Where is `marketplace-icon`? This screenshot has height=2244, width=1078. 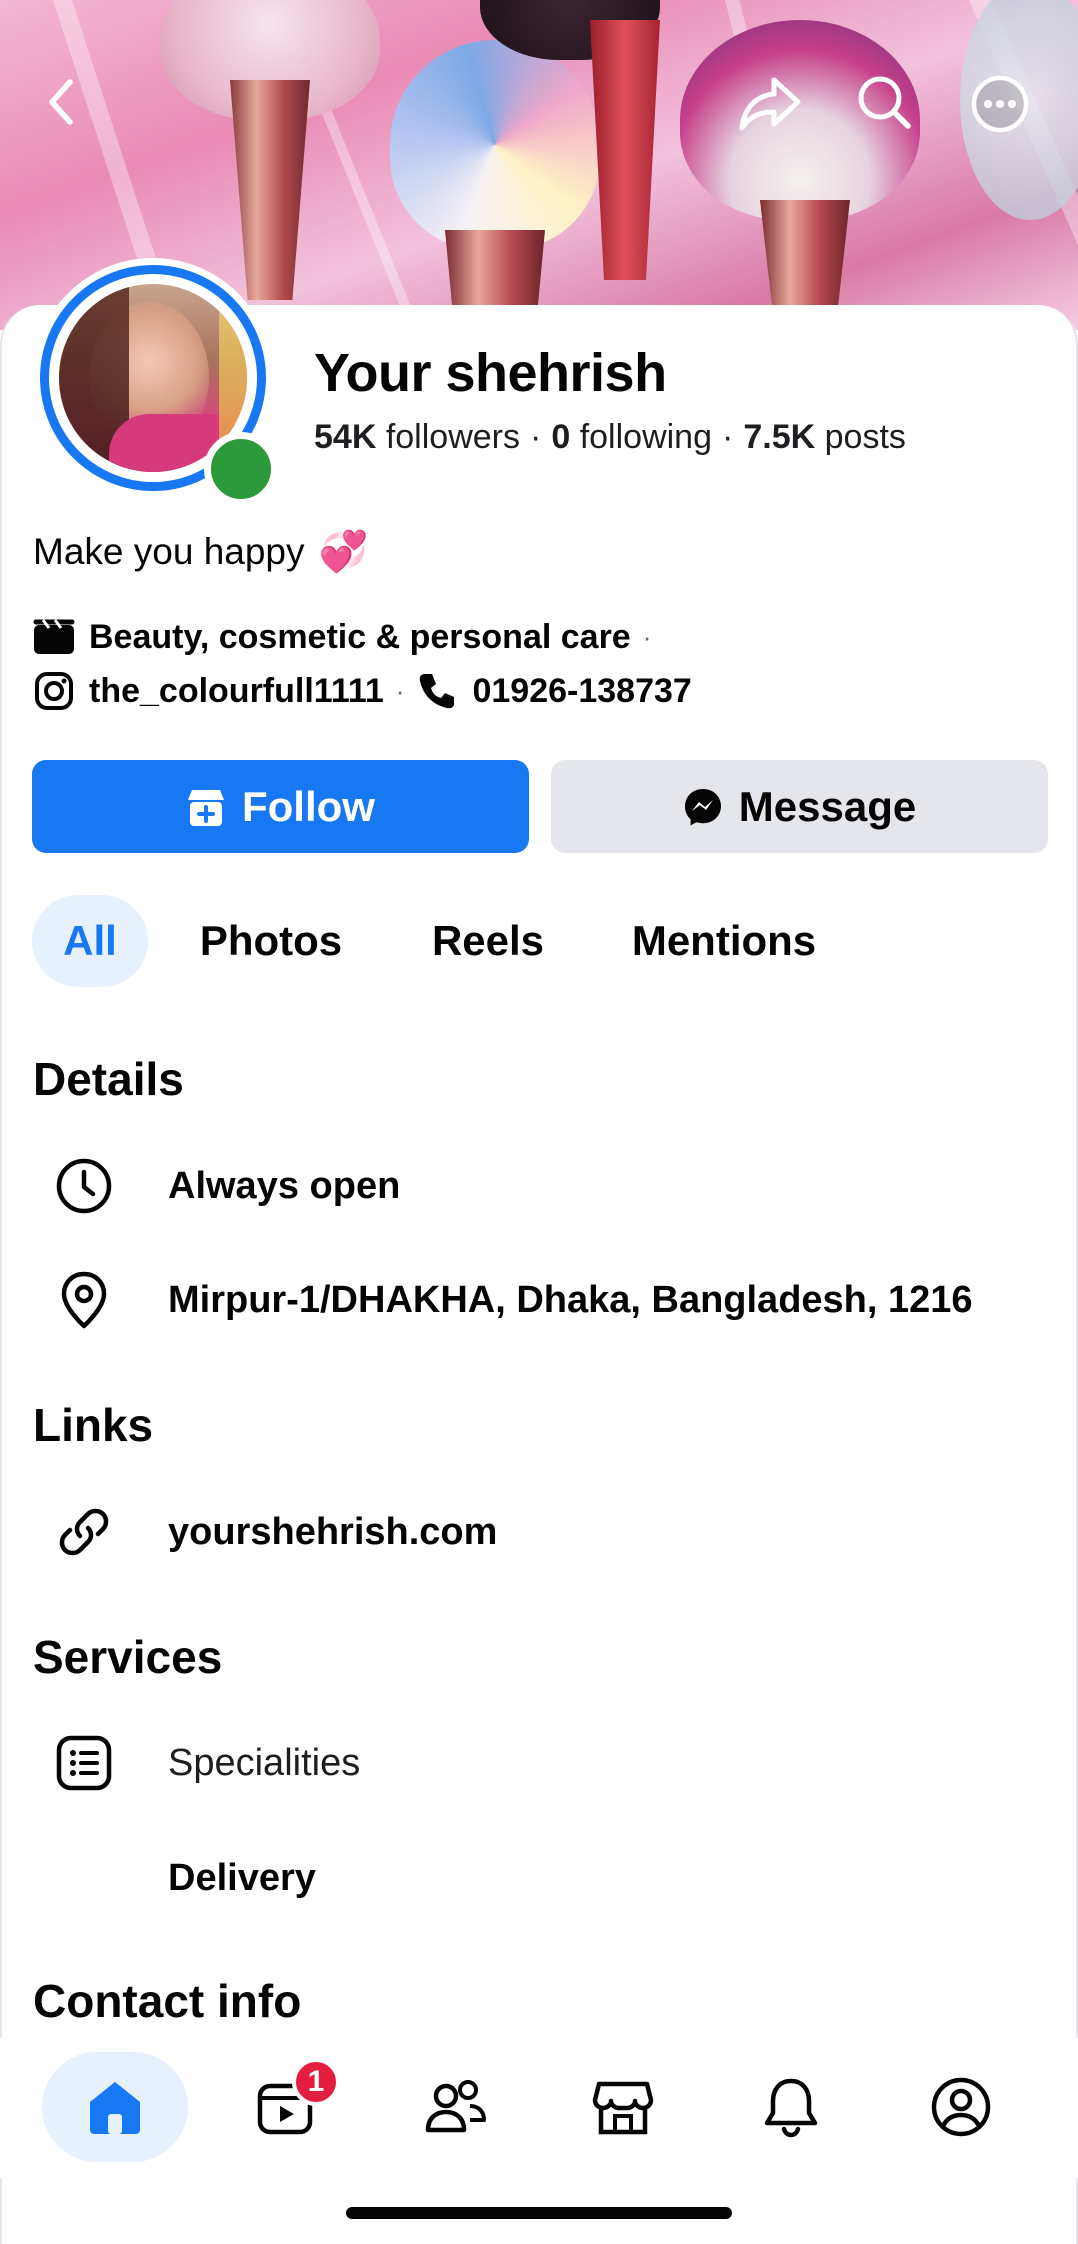 marketplace-icon is located at coordinates (623, 2108).